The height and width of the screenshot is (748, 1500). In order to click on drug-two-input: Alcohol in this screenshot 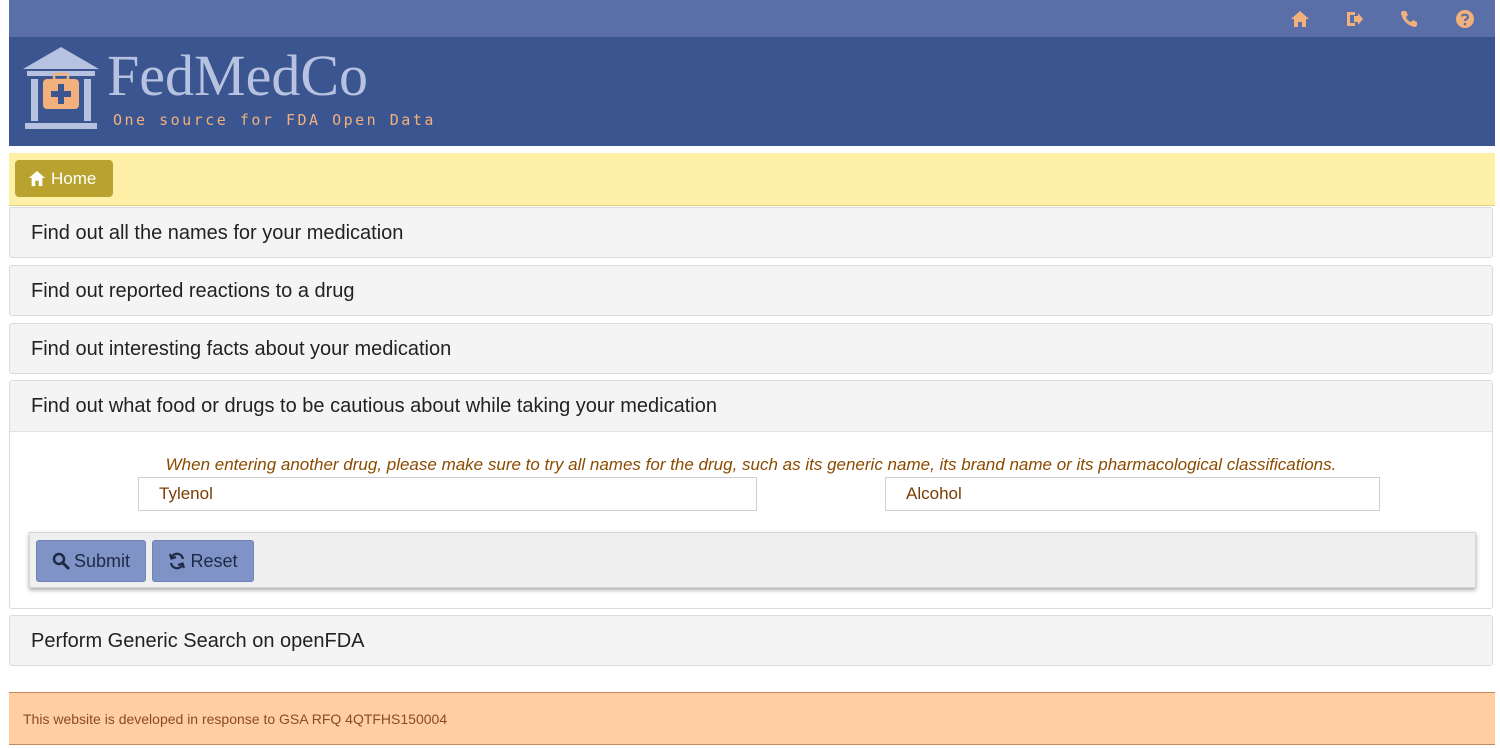, I will do `click(1132, 494)`.